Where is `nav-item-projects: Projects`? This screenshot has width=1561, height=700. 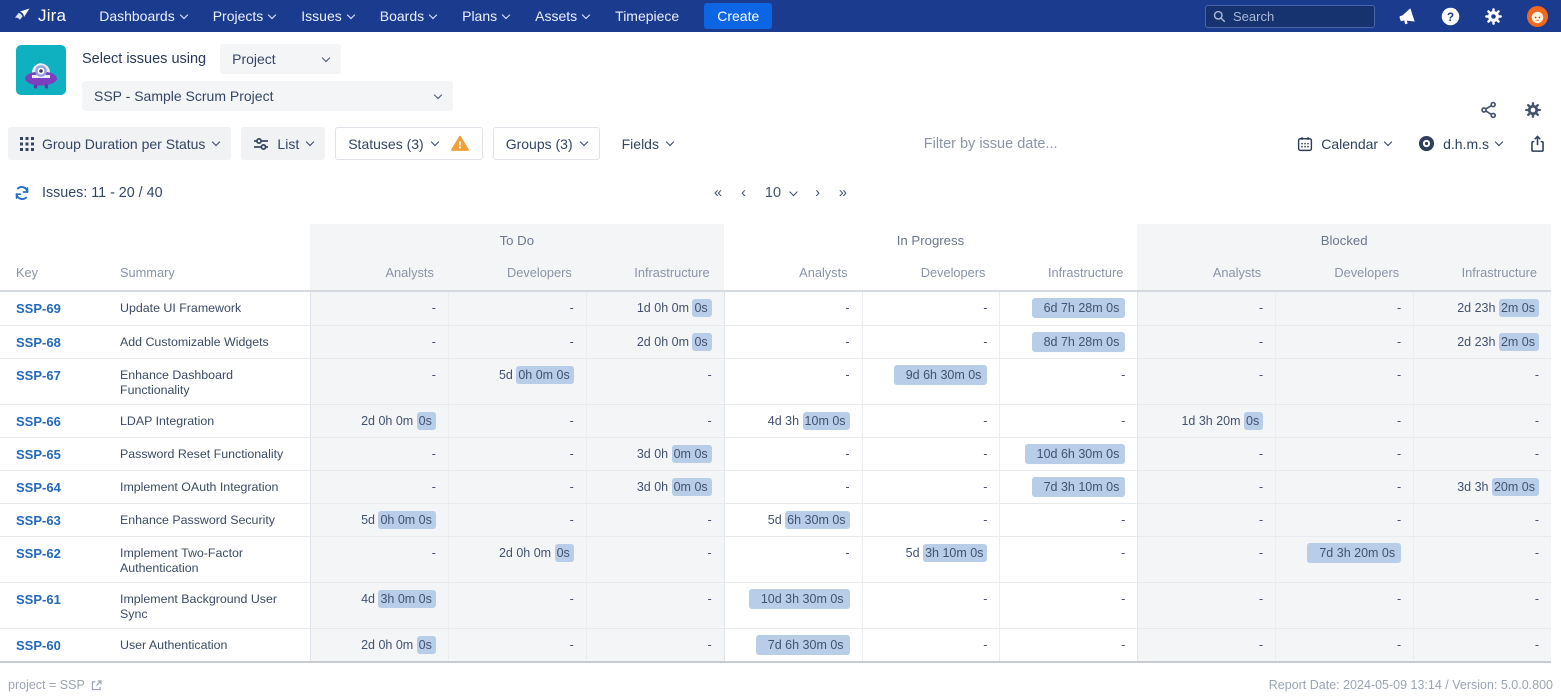
nav-item-projects: Projects is located at coordinates (244, 16).